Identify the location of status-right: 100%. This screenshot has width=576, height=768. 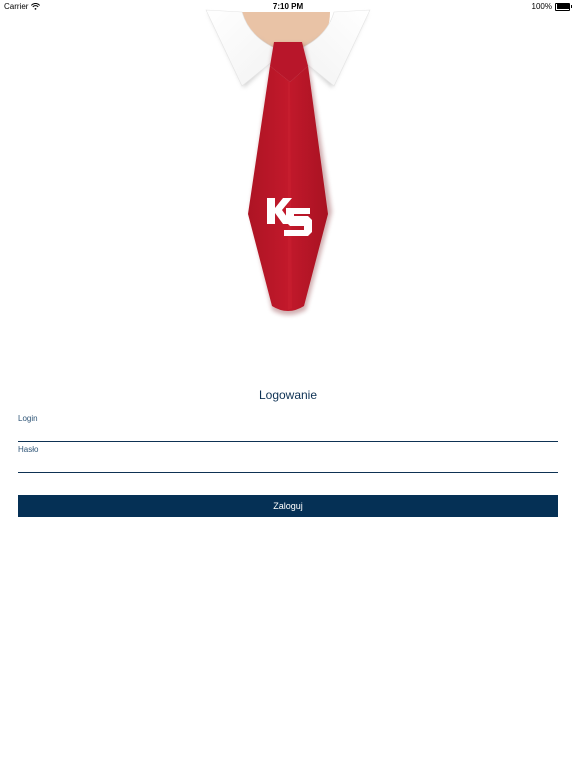
(552, 6).